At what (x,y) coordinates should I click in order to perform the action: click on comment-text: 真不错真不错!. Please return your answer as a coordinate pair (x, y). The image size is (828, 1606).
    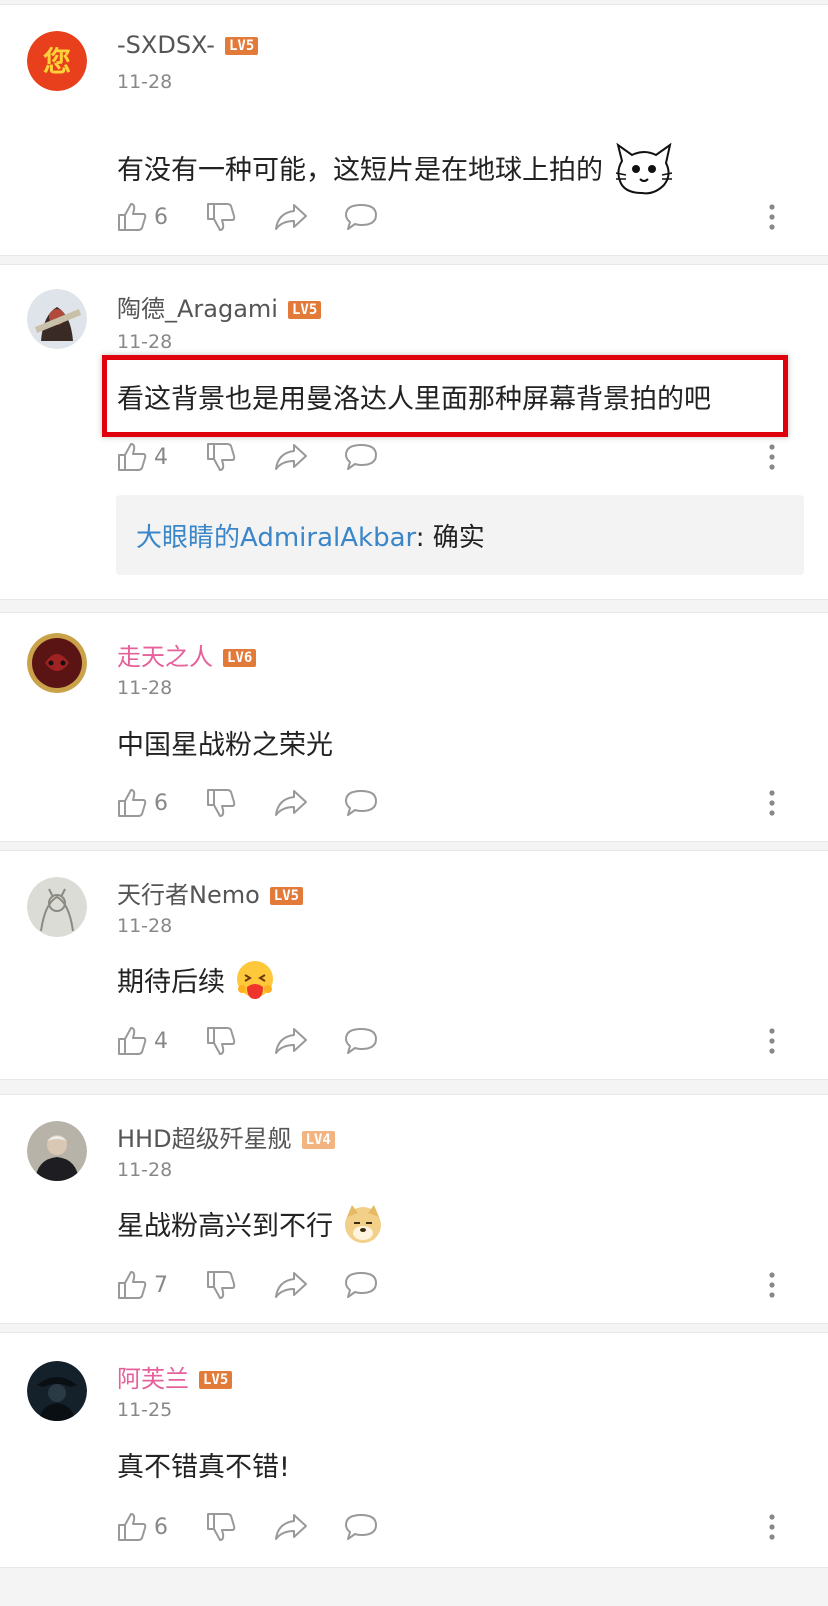
    Looking at the image, I should click on (203, 1464).